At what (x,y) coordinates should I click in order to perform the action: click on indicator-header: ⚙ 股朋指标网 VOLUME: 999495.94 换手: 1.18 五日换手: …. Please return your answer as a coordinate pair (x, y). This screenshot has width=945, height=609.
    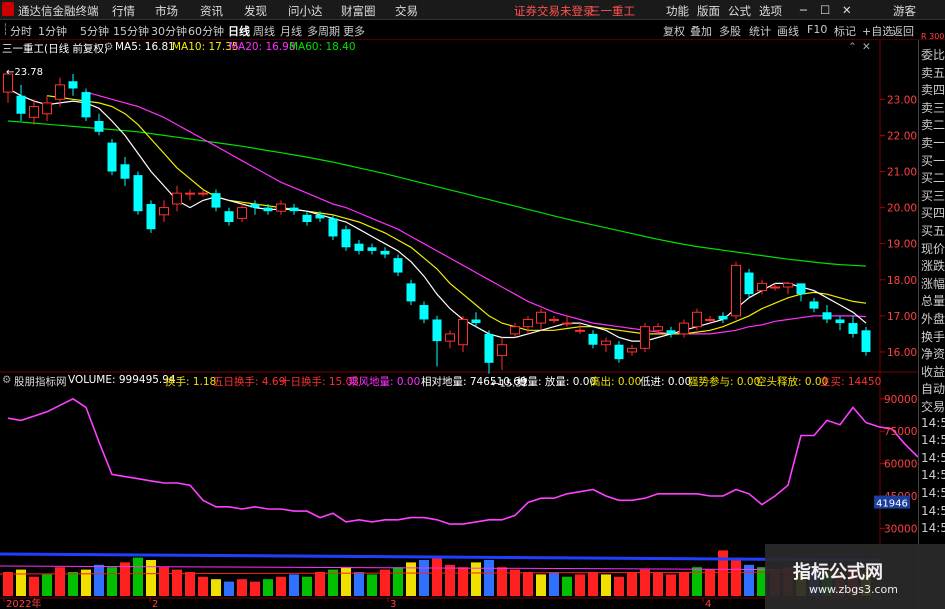
    Looking at the image, I should click on (441, 381).